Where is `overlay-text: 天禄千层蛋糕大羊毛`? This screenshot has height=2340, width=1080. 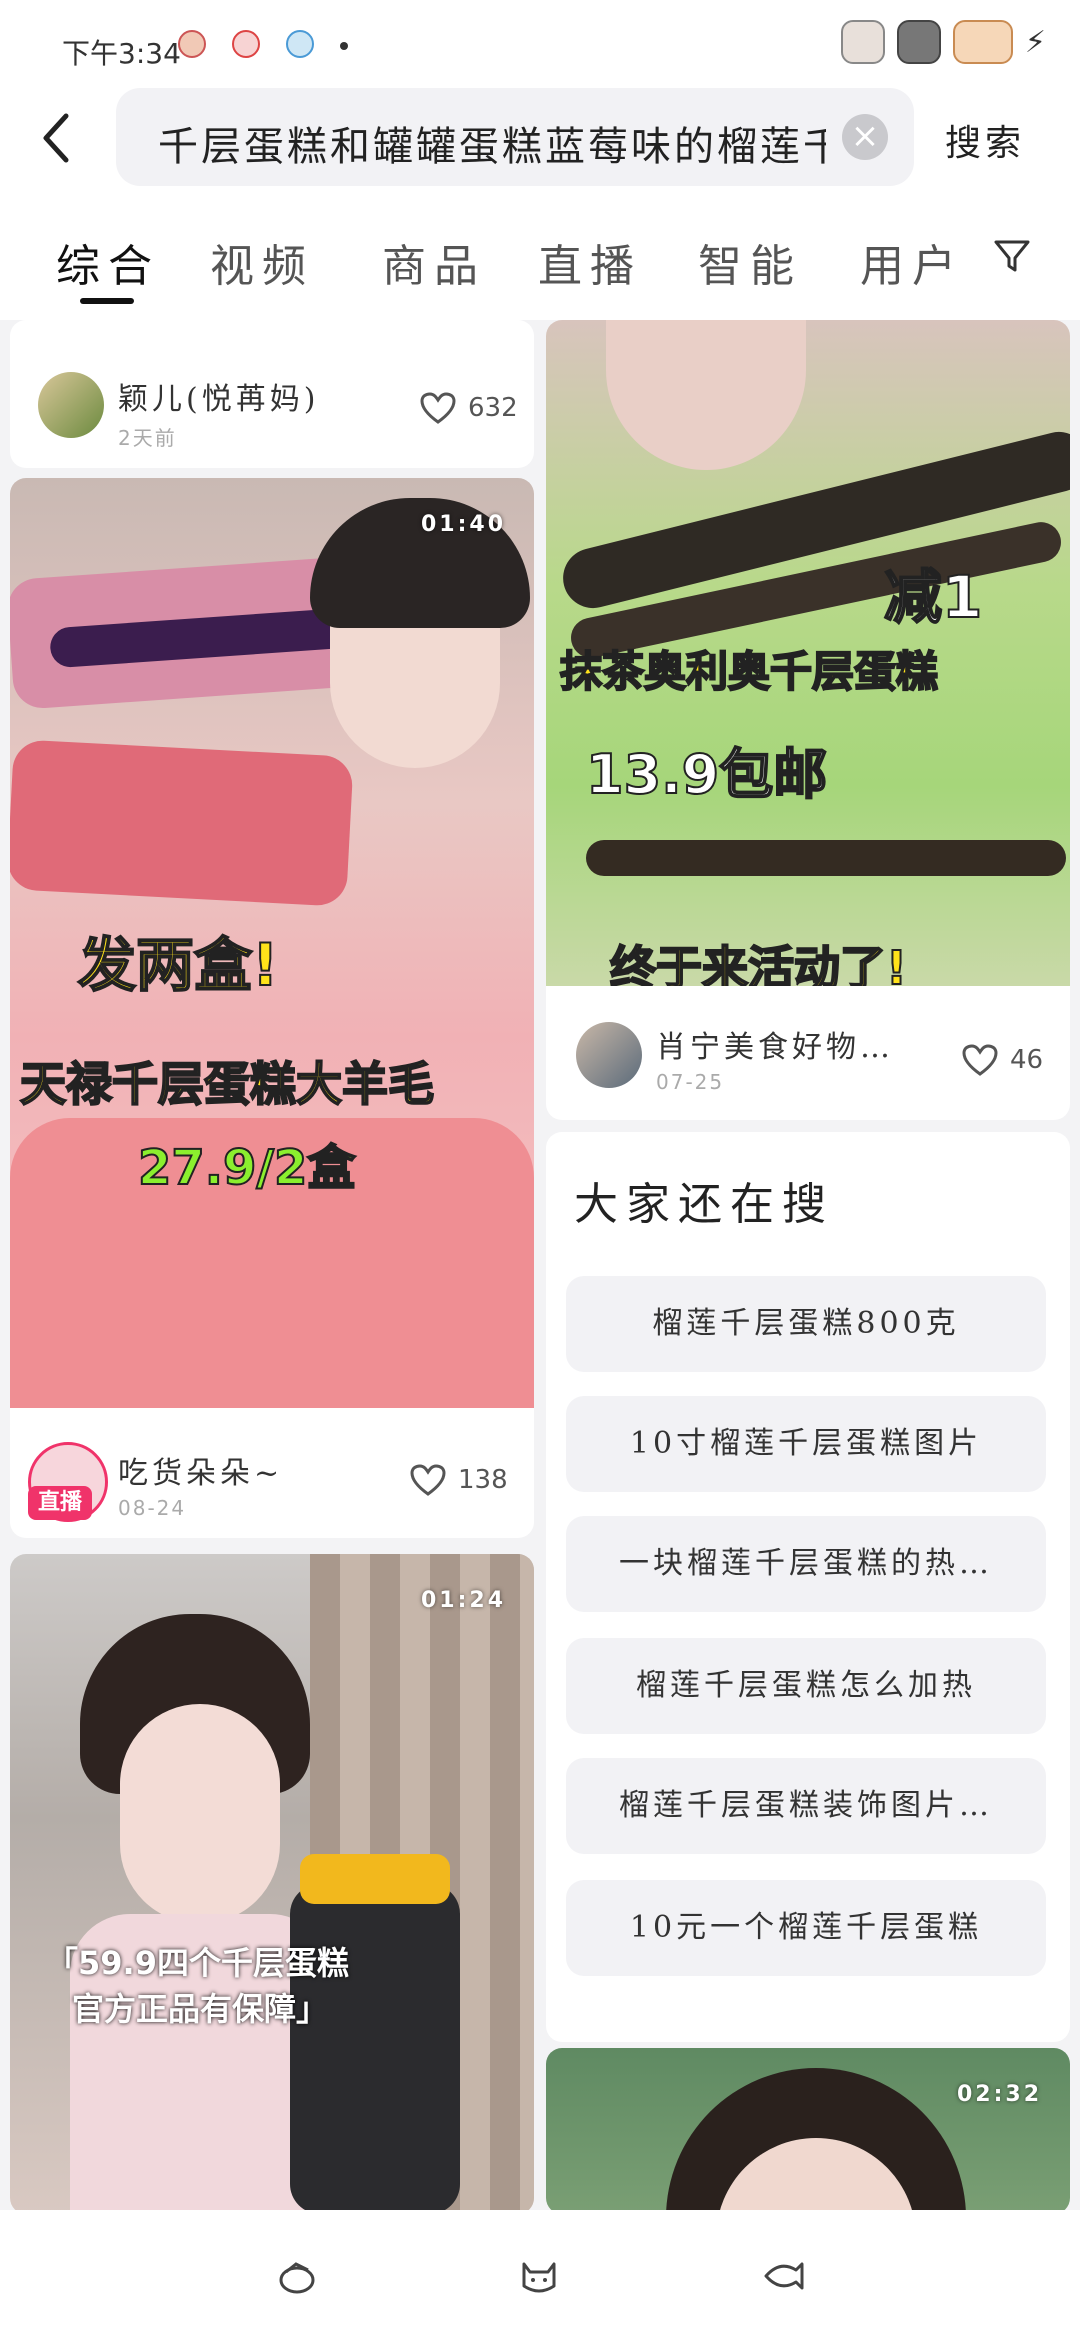 overlay-text: 天禄千层蛋糕大羊毛 is located at coordinates (227, 1084).